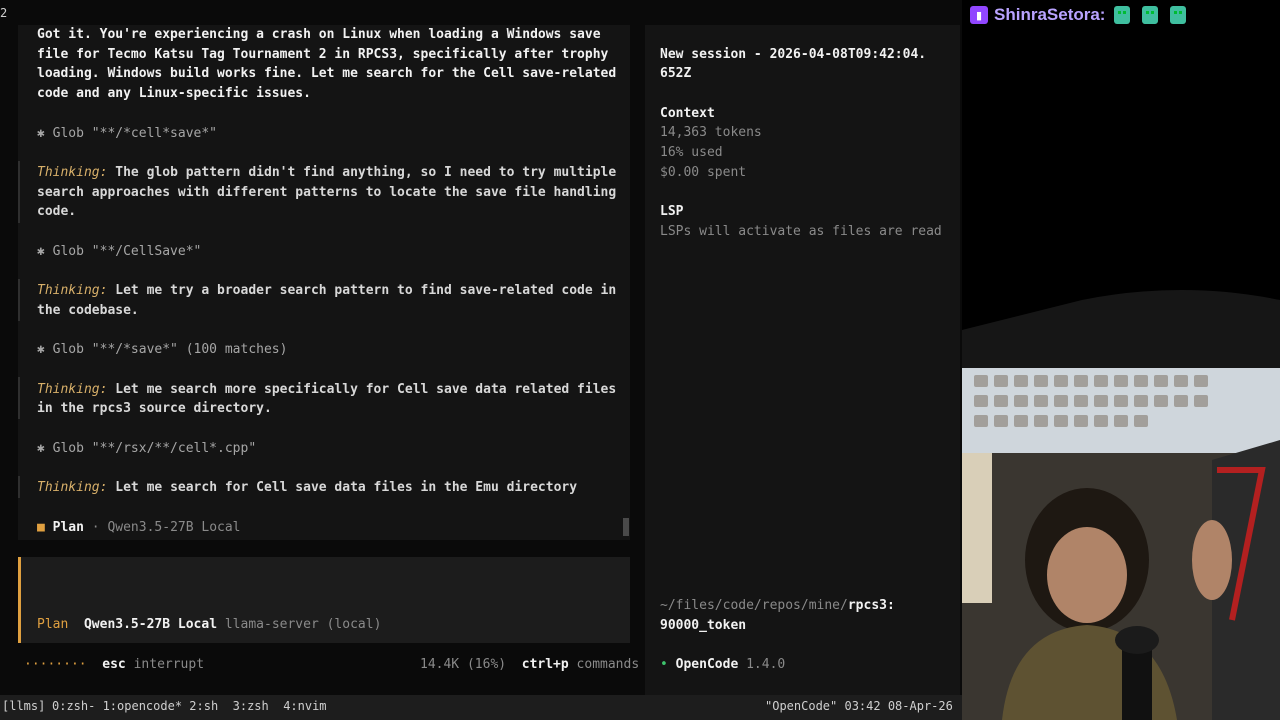  Describe the element at coordinates (711, 133) in the screenshot. I see `context-tokens: 14,363 tokens` at that location.